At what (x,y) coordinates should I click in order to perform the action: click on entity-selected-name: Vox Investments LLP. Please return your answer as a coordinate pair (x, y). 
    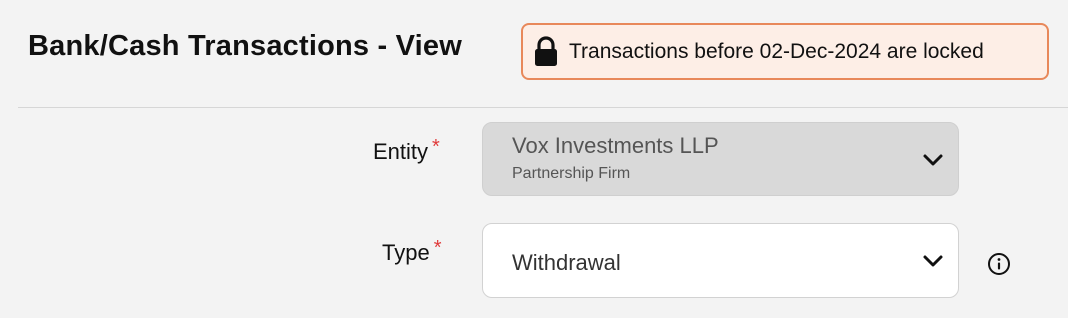
    Looking at the image, I should click on (615, 145).